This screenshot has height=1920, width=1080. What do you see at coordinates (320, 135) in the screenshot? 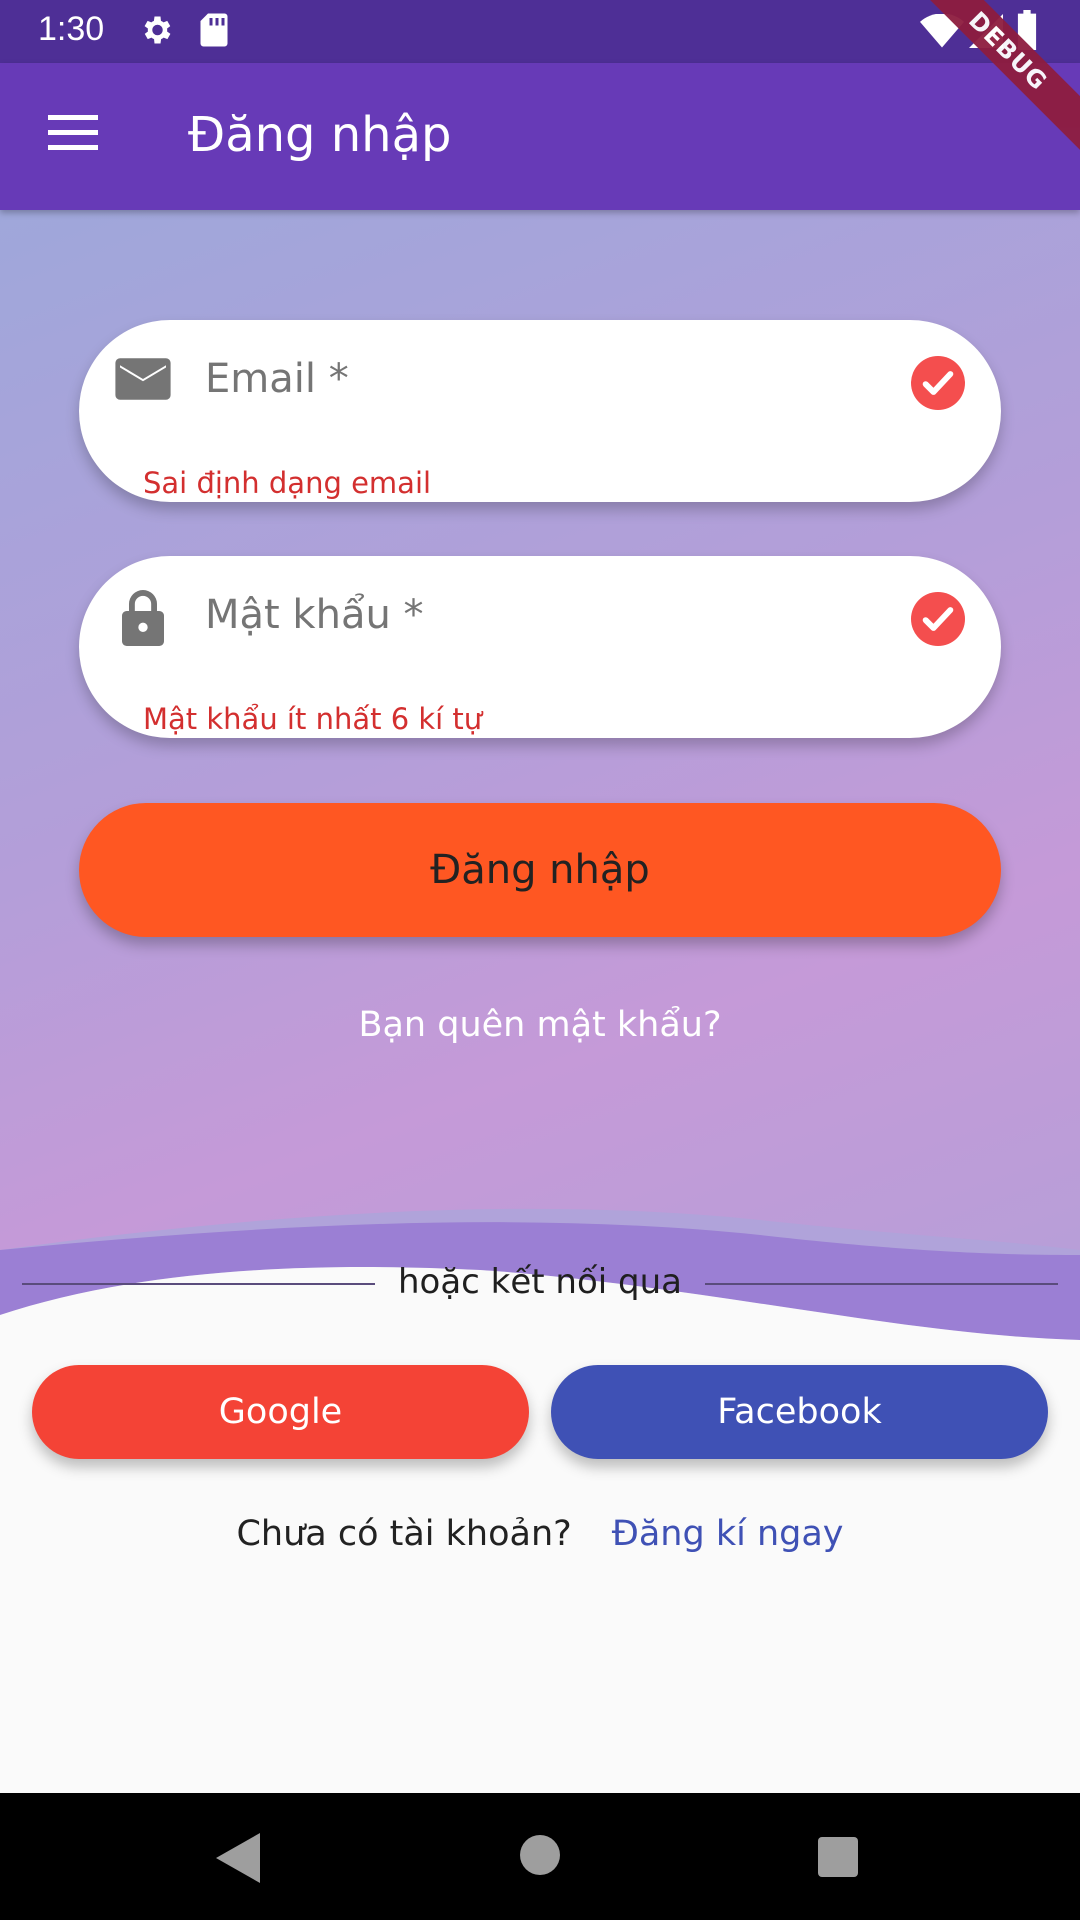
I see `page-title: Đăng nhập` at bounding box center [320, 135].